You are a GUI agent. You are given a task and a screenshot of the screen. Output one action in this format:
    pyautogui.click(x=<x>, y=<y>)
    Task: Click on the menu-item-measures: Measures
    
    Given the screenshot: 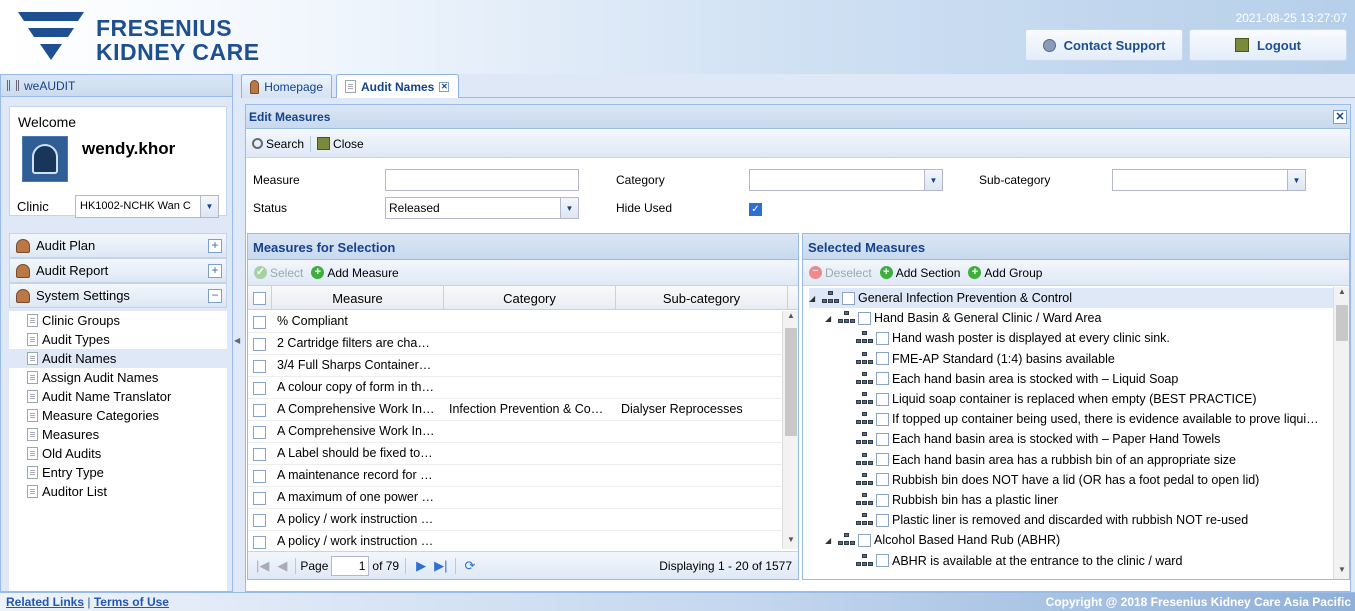 What is the action you would take?
    pyautogui.click(x=118, y=434)
    